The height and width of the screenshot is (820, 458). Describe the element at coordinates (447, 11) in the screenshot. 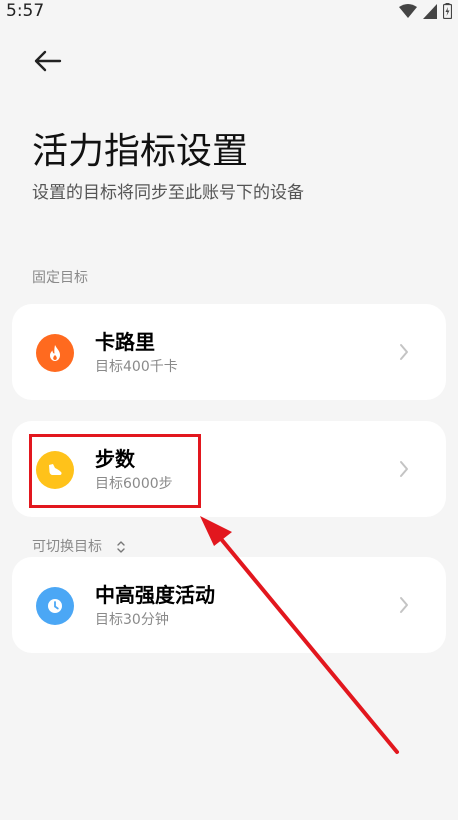

I see `battery-icon` at that location.